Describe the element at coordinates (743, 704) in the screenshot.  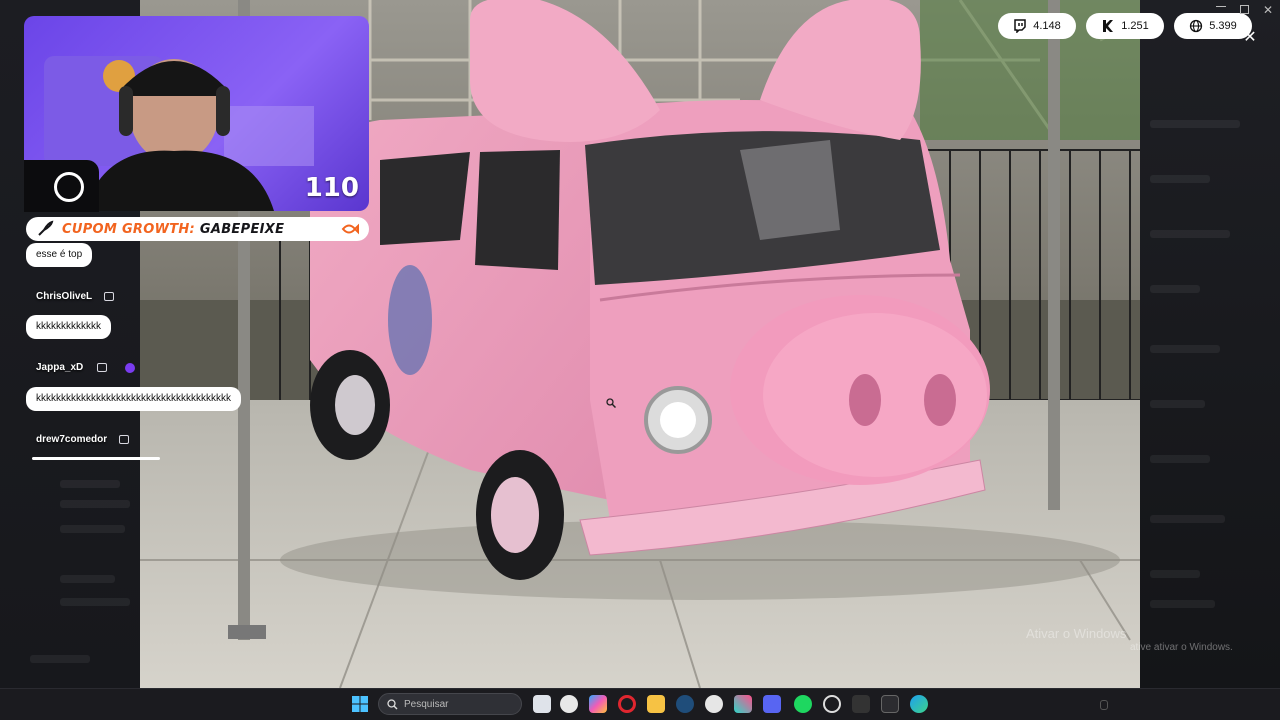
I see `capcut-icon` at that location.